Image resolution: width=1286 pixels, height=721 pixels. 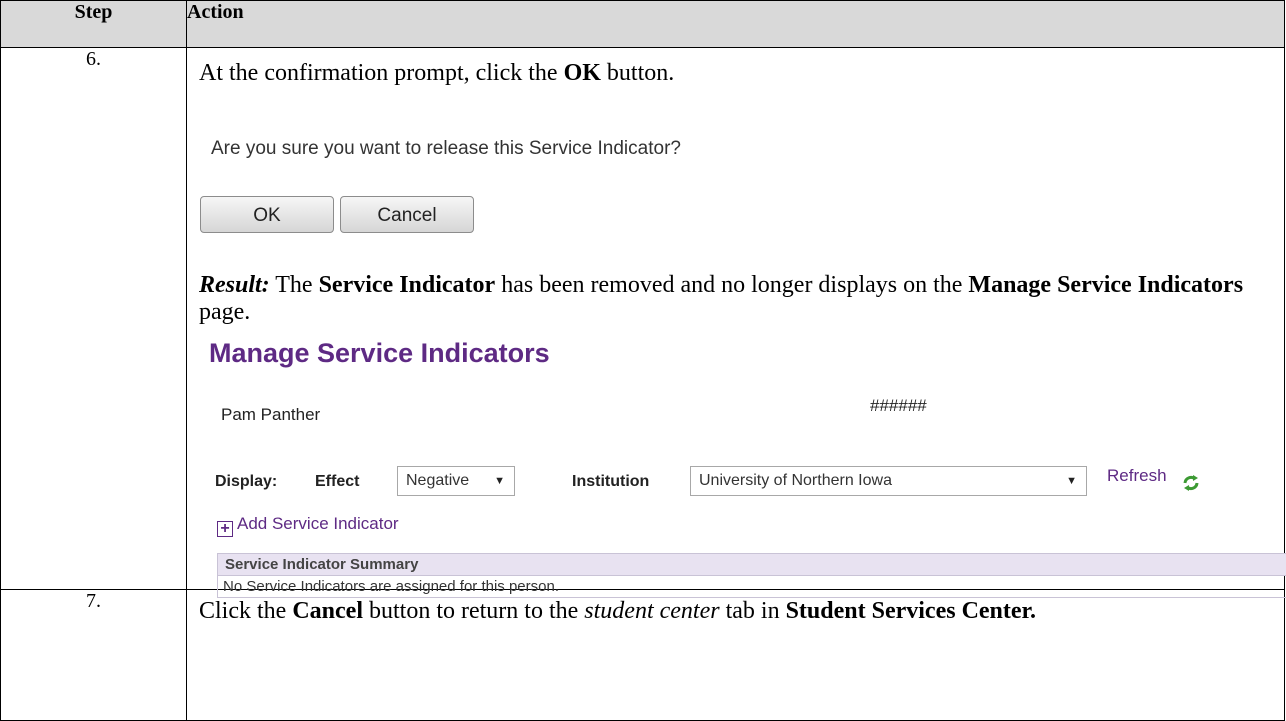 What do you see at coordinates (93, 24) in the screenshot?
I see `header-step: Step` at bounding box center [93, 24].